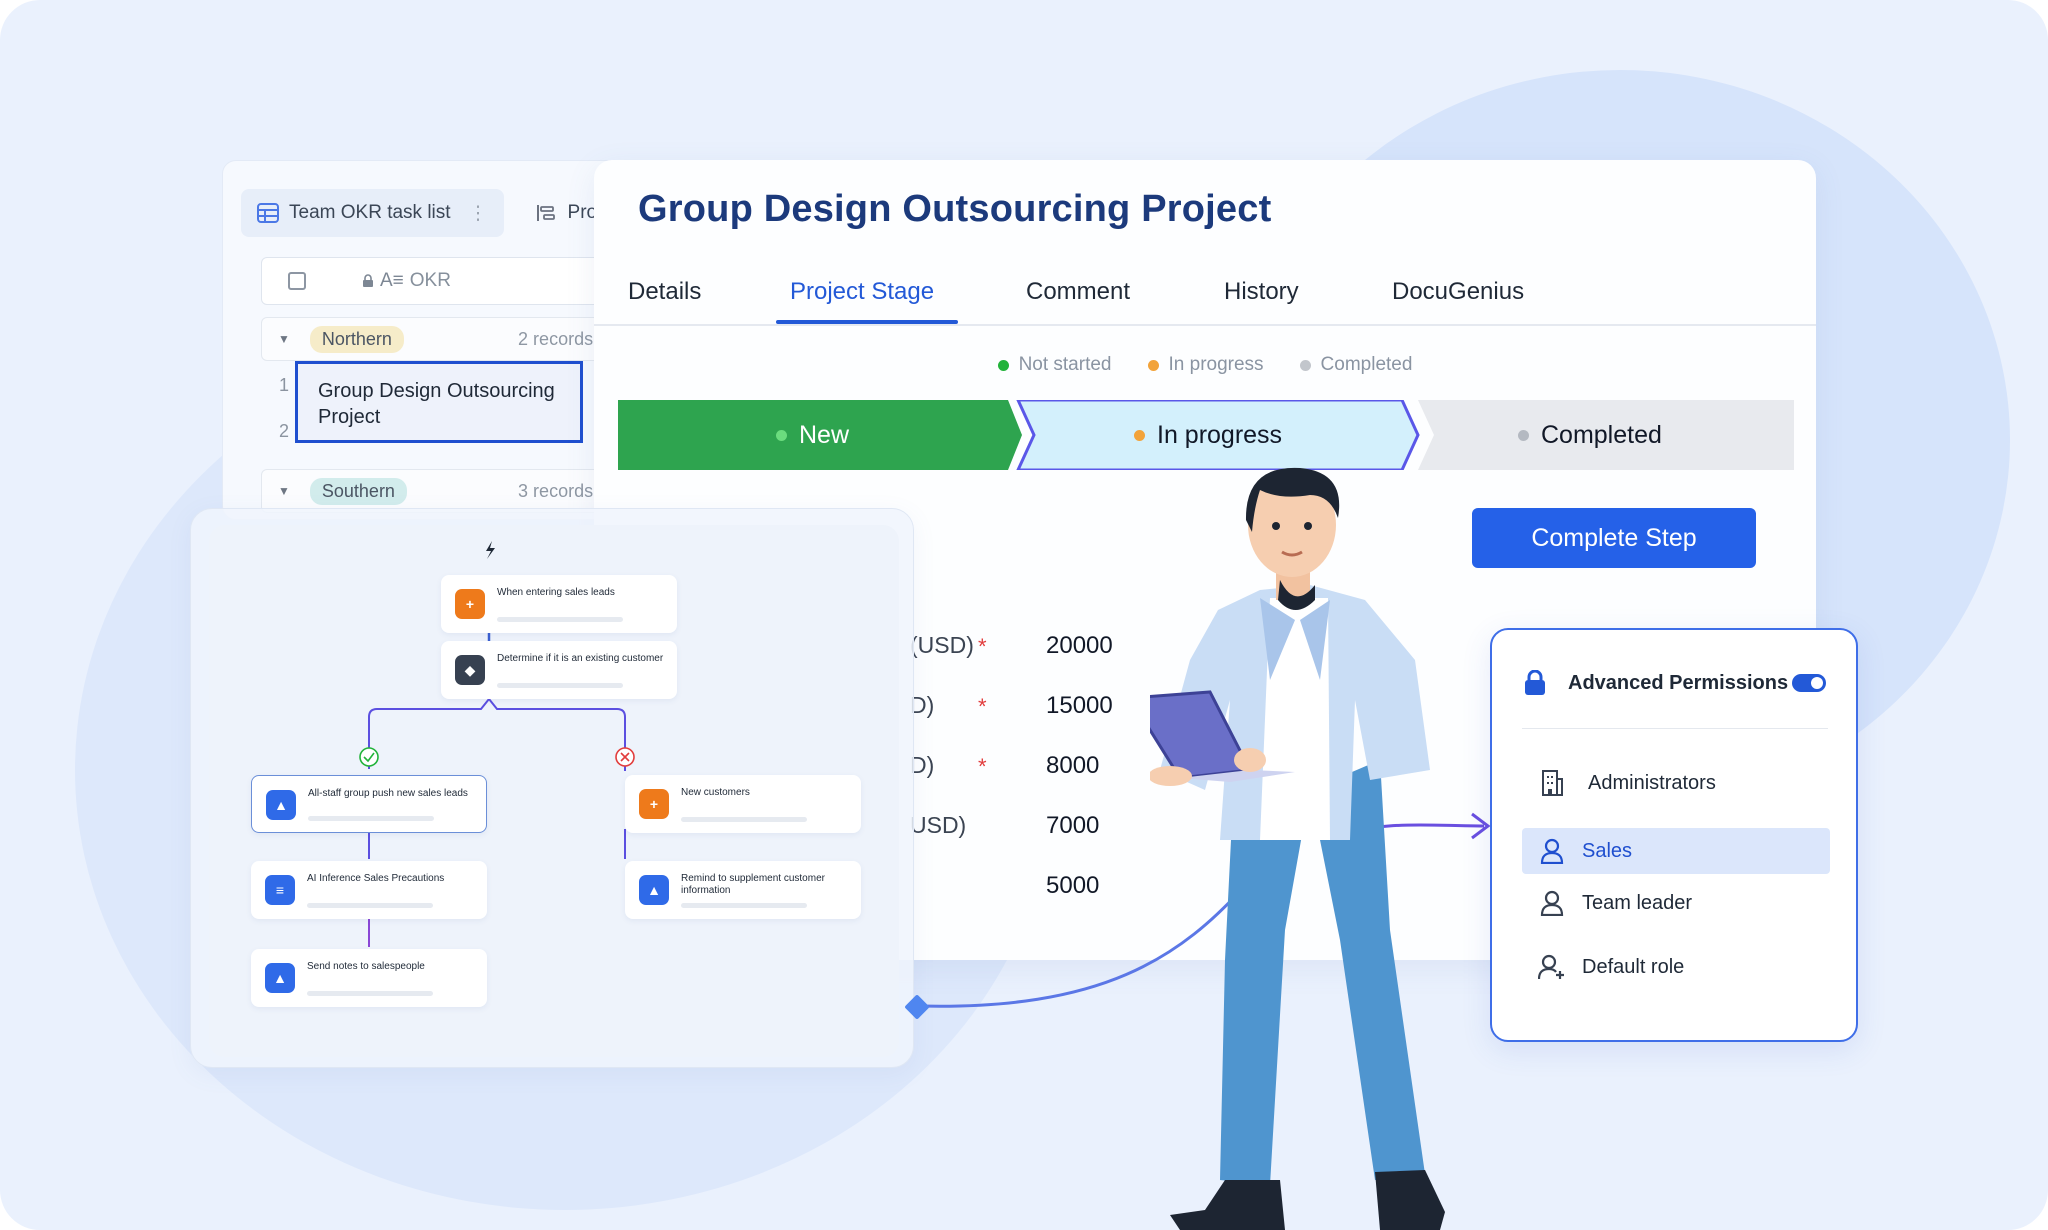 This screenshot has width=2048, height=1230. Describe the element at coordinates (284, 431) in the screenshot. I see `row-number: 2` at that location.